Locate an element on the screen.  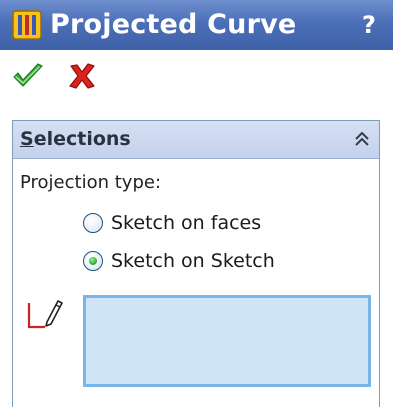
double-chevron-up-icon is located at coordinates (362, 139).